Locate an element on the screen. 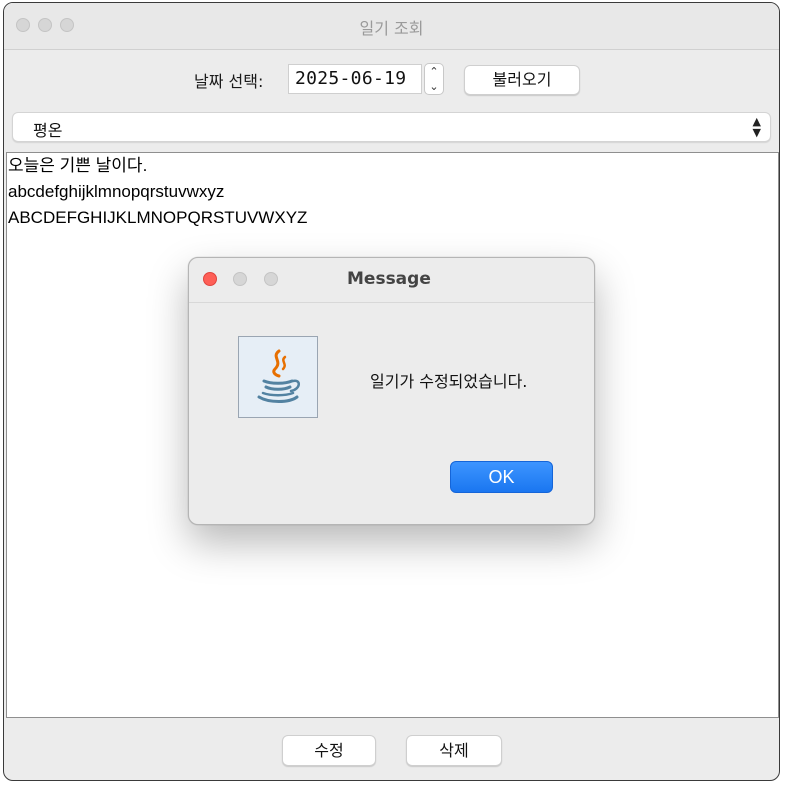 The height and width of the screenshot is (788, 785). date-toolbar: 날짜 선택: 2025-06-19 ⌃ ⌄ 불러오기 is located at coordinates (391, 79).